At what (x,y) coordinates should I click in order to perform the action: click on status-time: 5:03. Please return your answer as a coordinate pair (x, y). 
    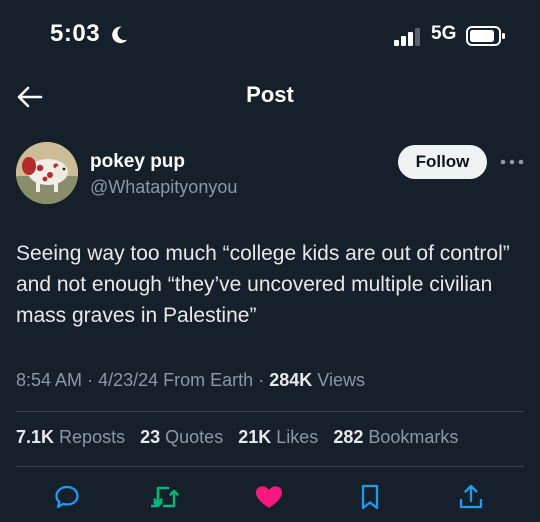
    Looking at the image, I should click on (75, 33).